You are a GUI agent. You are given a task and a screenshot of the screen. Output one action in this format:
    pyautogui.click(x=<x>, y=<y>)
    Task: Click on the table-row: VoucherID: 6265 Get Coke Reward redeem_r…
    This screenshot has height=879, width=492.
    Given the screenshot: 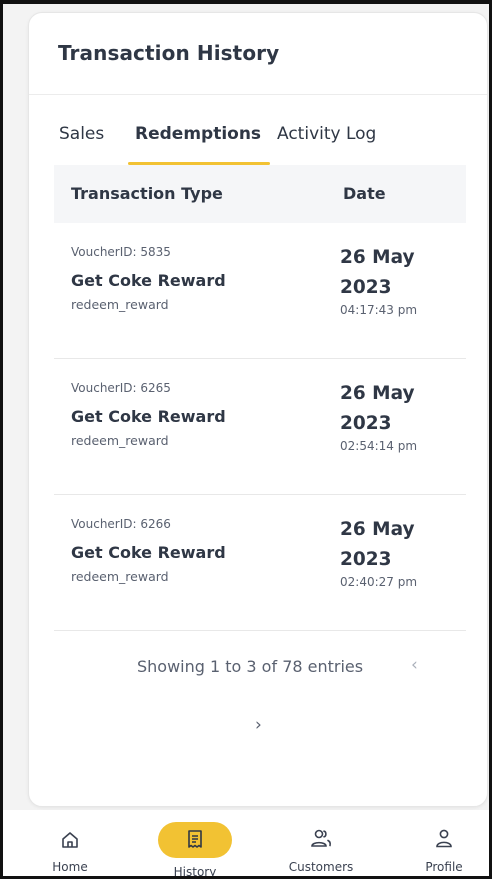 What is the action you would take?
    pyautogui.click(x=260, y=427)
    